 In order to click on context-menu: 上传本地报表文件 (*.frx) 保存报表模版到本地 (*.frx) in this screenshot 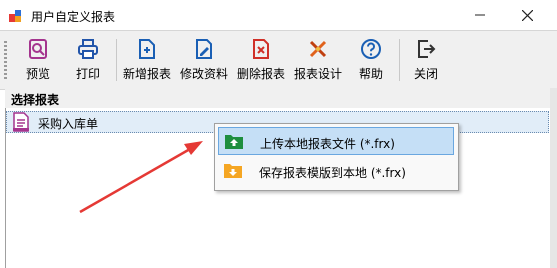, I will do `click(336, 157)`.